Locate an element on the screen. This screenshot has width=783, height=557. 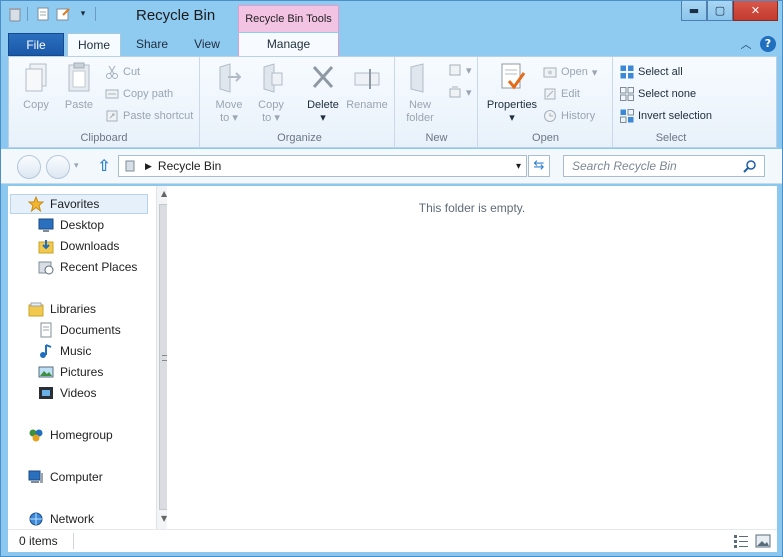
nav-favorites: Favorites is located at coordinates (79, 204).